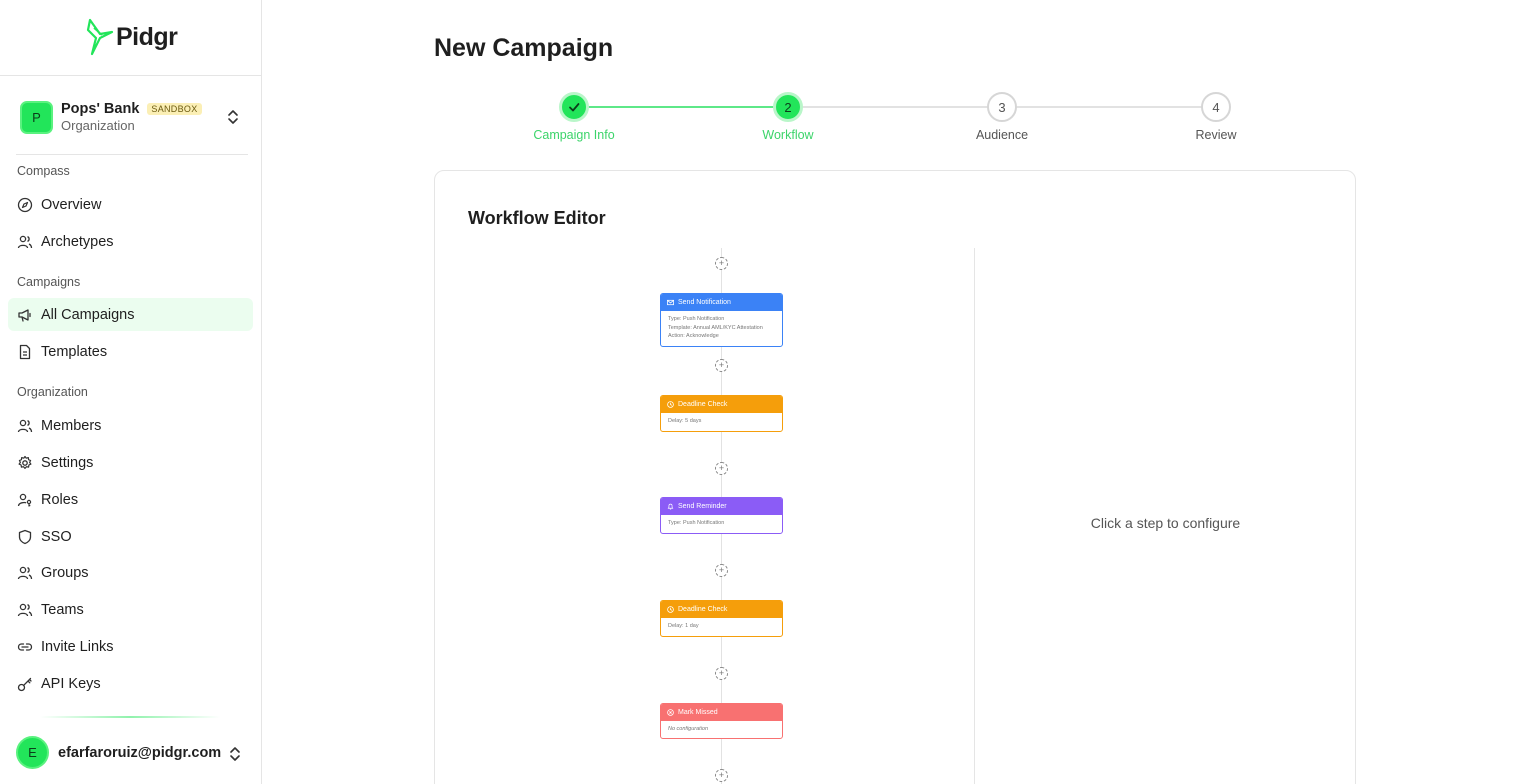 This screenshot has height=784, width=1528. I want to click on config-placeholder: Click a step to configure, so click(1165, 523).